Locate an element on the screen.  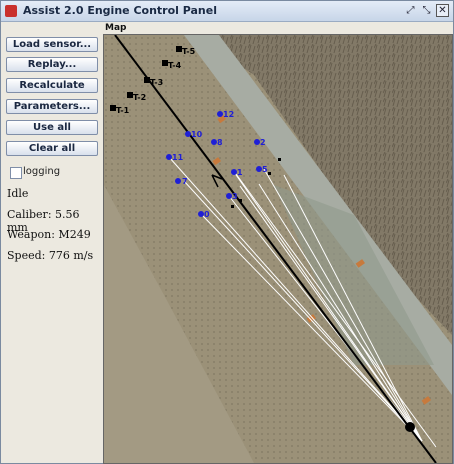
close-icon: ✕ is located at coordinates (442, 10).